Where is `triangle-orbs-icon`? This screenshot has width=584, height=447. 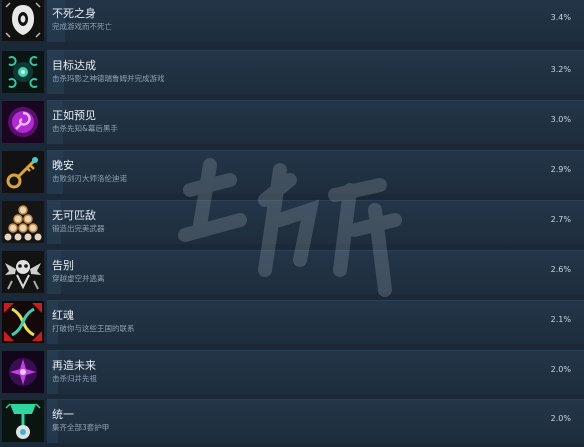 triangle-orbs-icon is located at coordinates (23, 222).